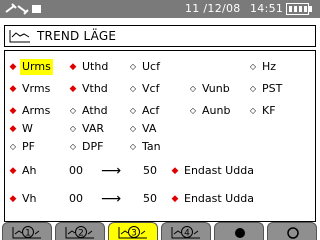 This screenshot has width=320, height=240. Describe the element at coordinates (145, 111) in the screenshot. I see `param-acf: ◇ Acf` at that location.